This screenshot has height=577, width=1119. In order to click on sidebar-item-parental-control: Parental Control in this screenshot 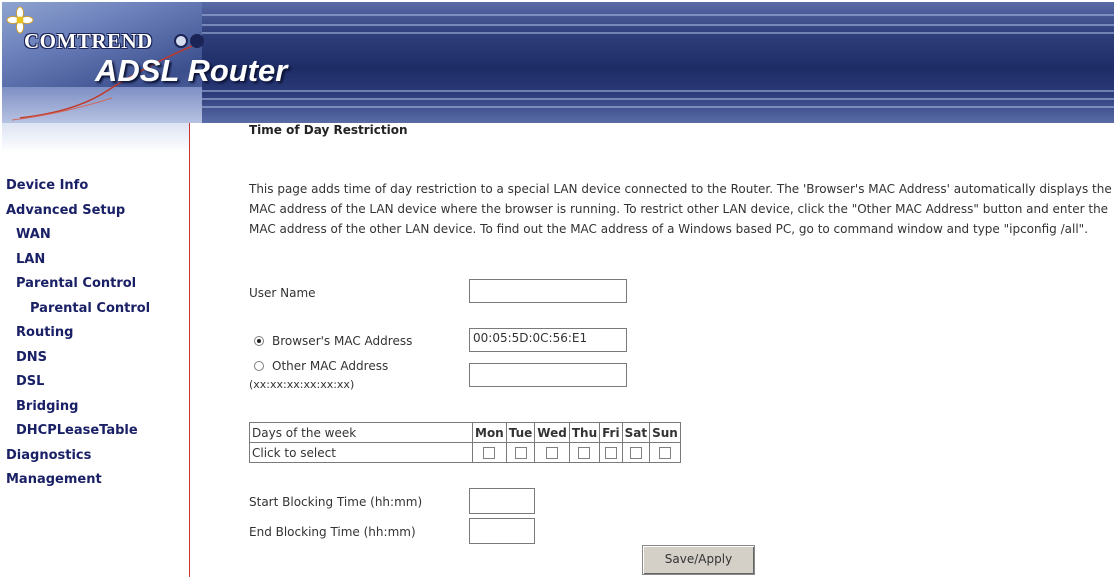, I will do `click(76, 283)`.